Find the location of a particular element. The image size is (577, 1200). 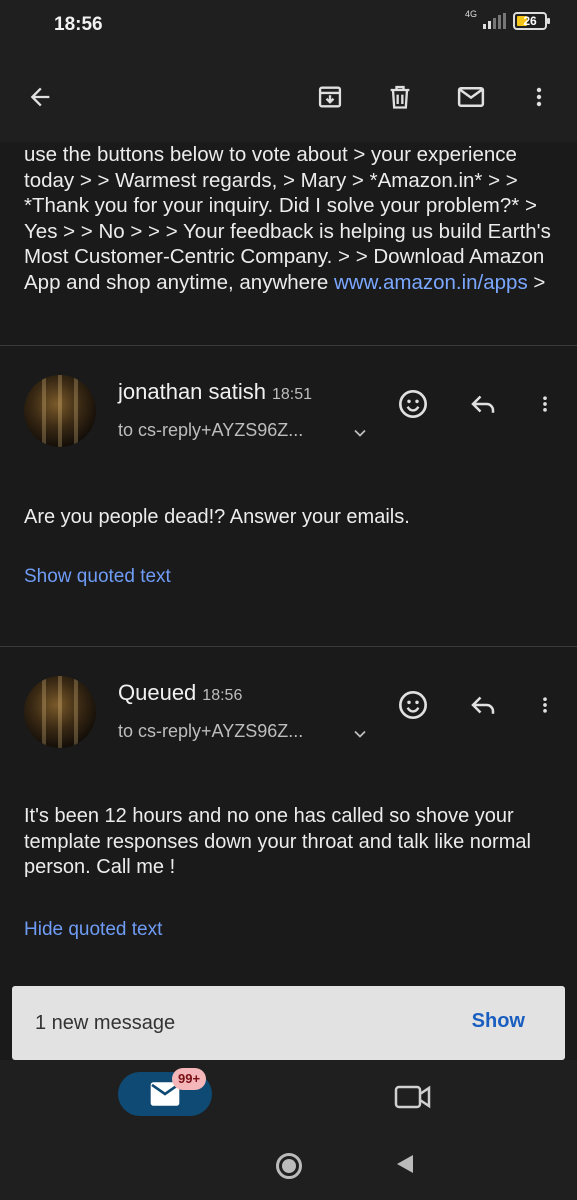

archive-button is located at coordinates (330, 97).